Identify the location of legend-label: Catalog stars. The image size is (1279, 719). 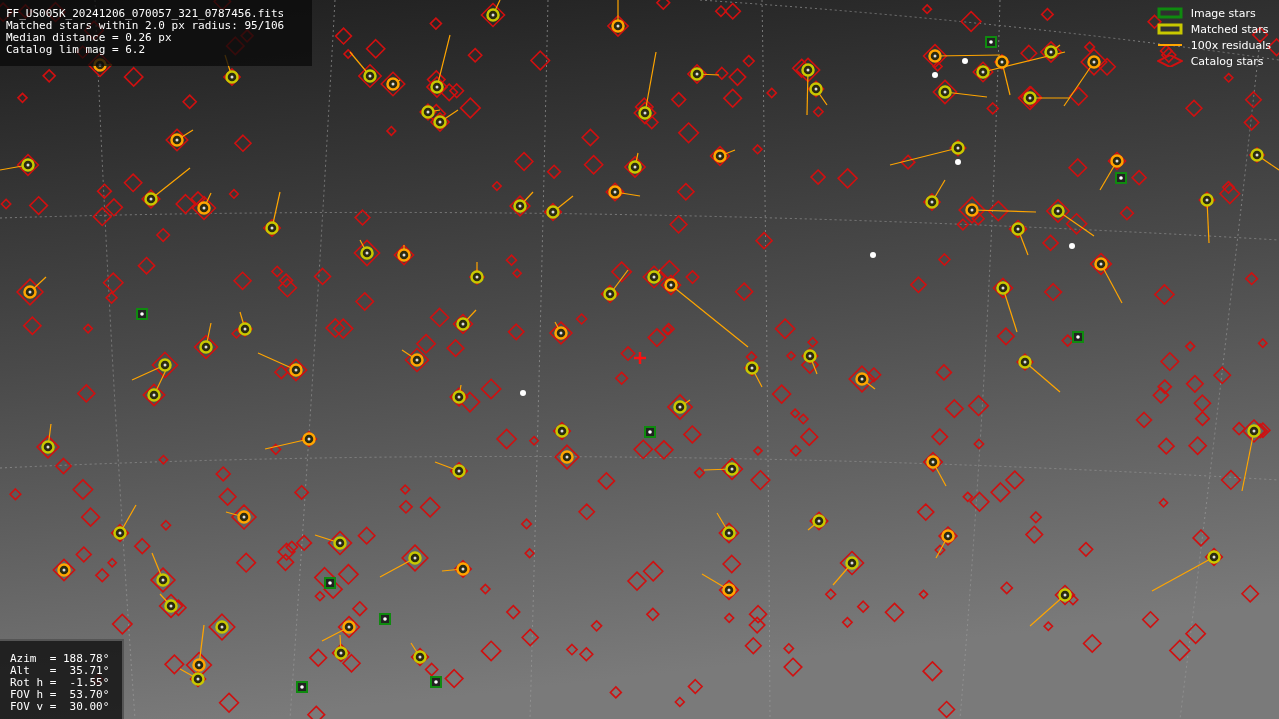
(1227, 61).